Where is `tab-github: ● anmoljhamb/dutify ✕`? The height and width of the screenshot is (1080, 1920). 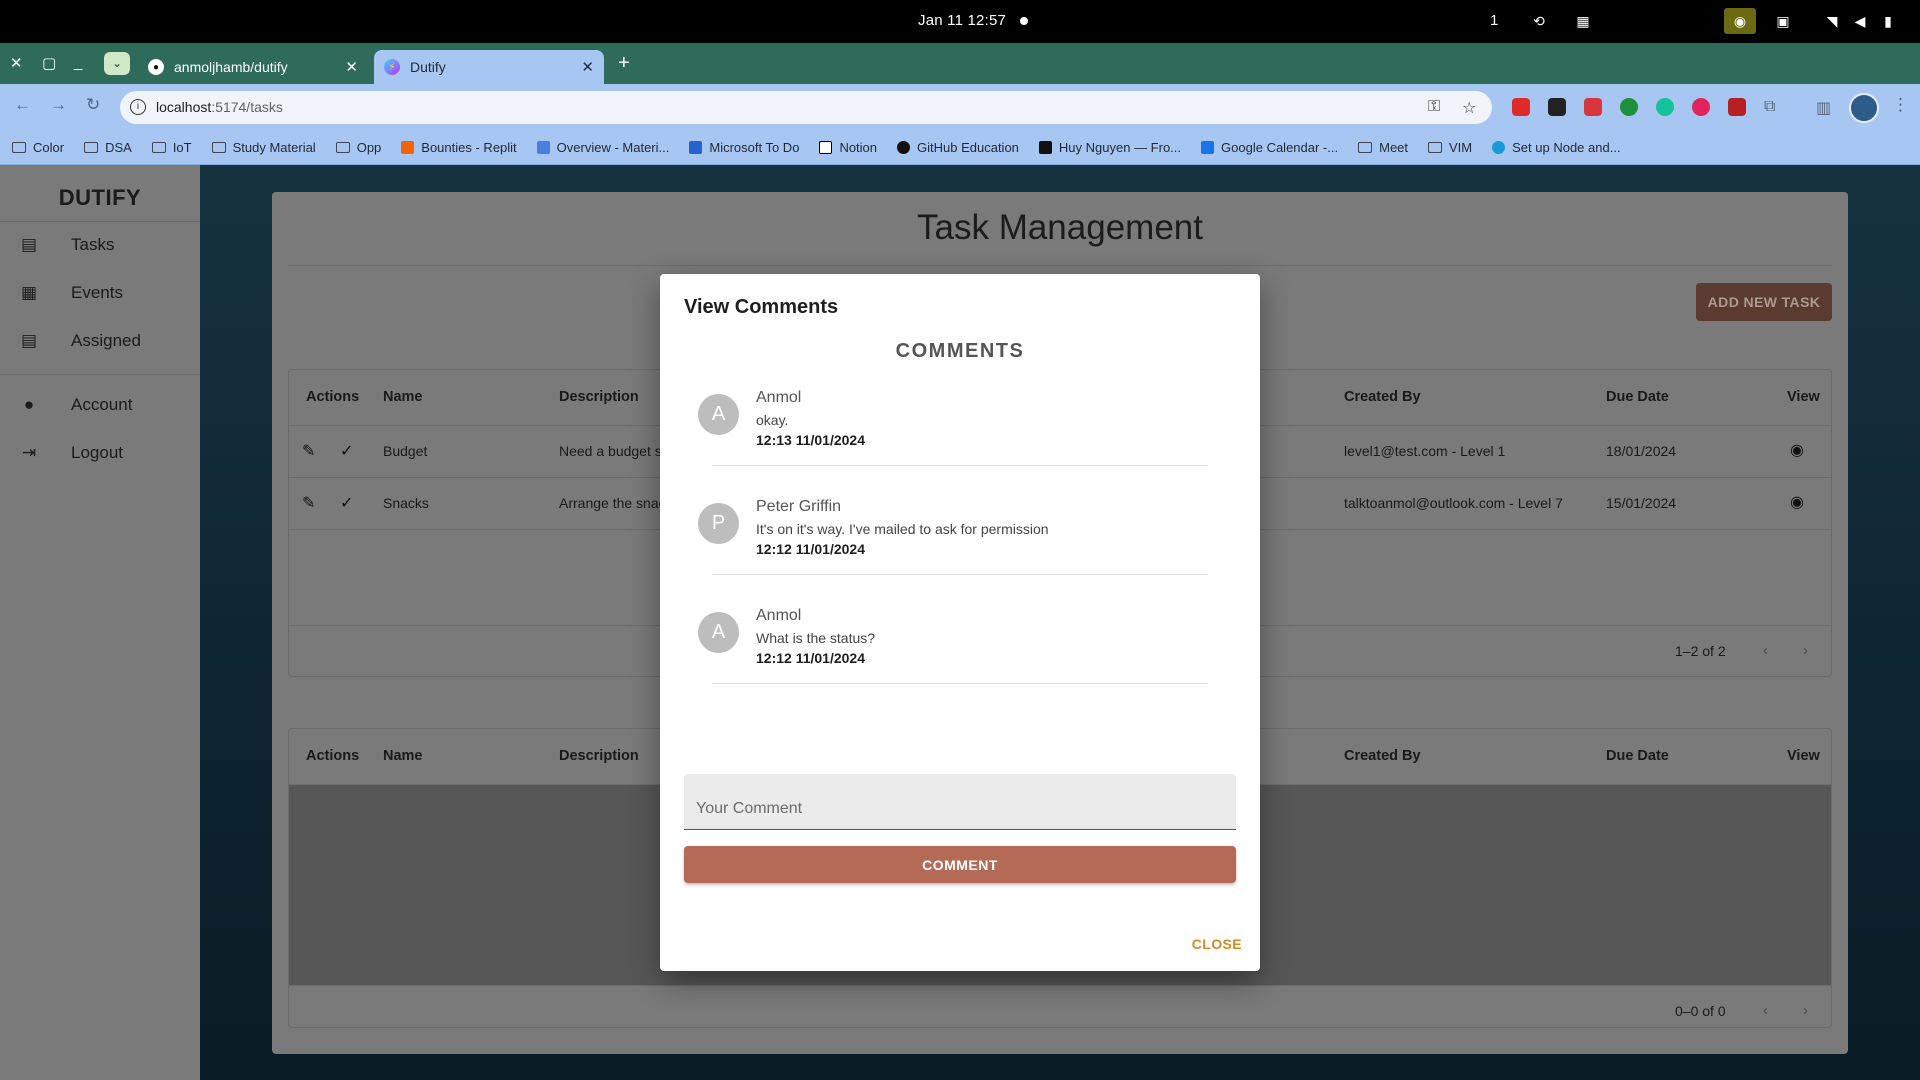
tab-github: ● anmoljhamb/dutify ✕ is located at coordinates (253, 67).